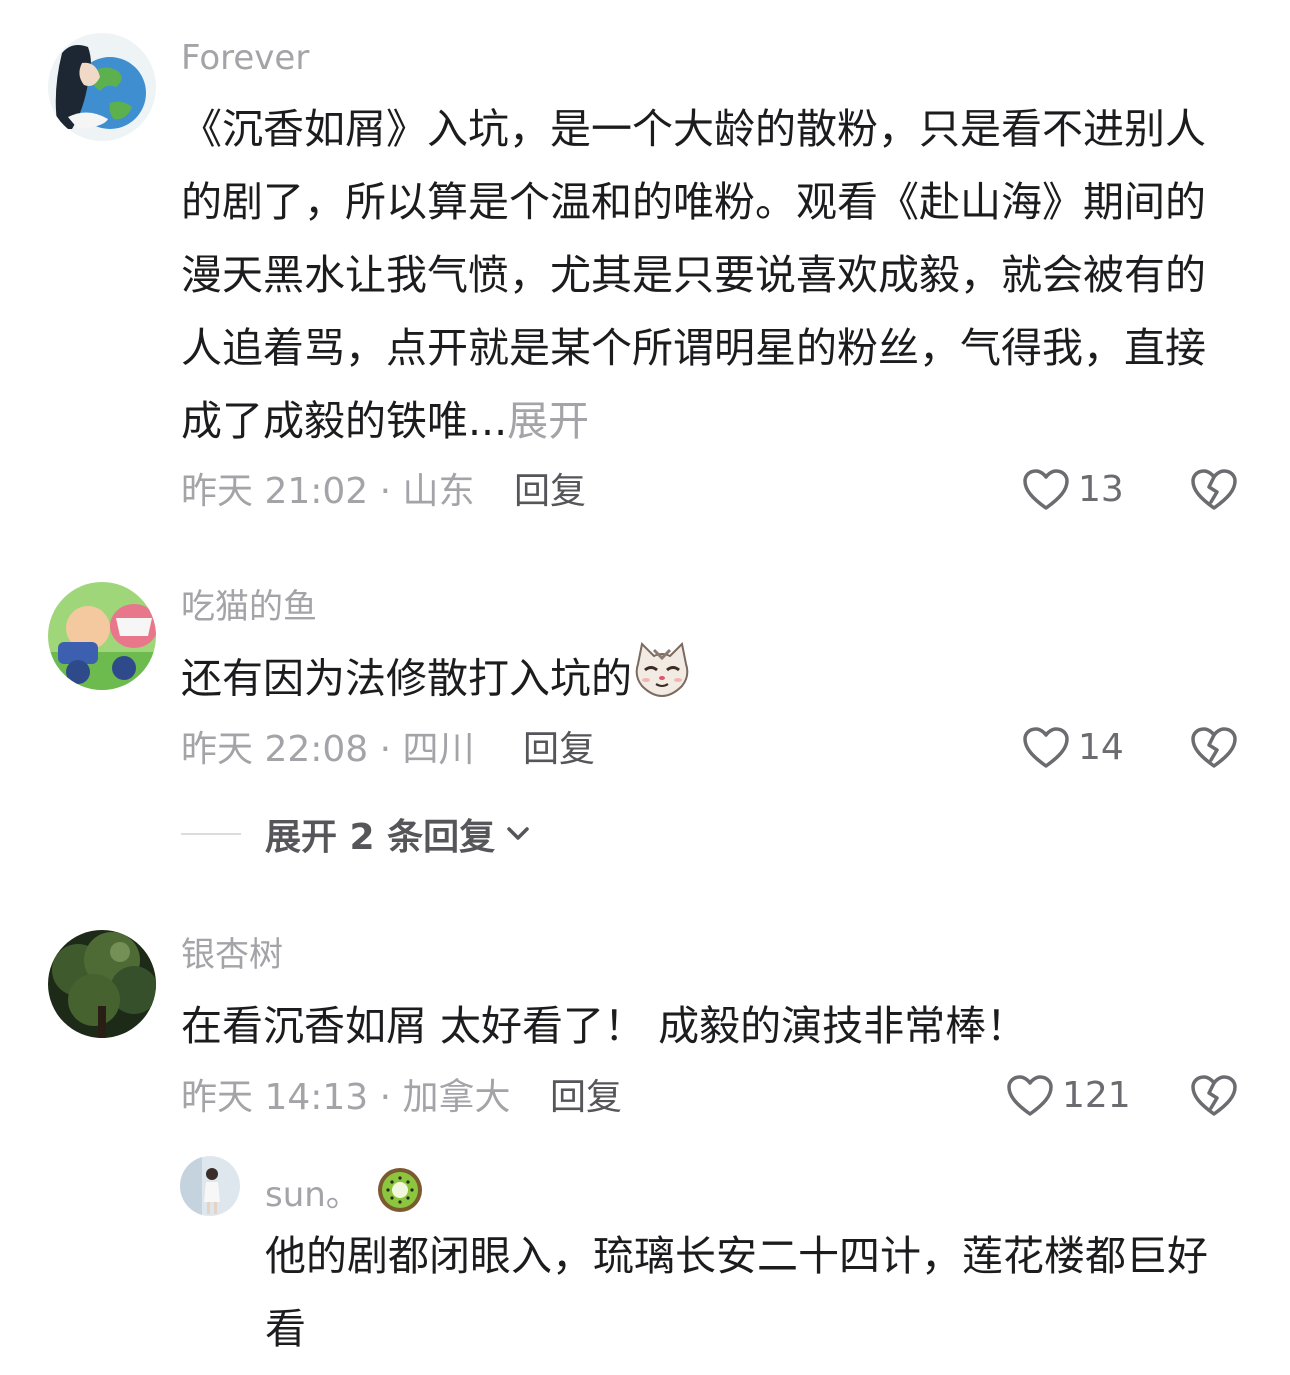 Image resolution: width=1290 pixels, height=1375 pixels. I want to click on person-avatar-image, so click(210, 1186).